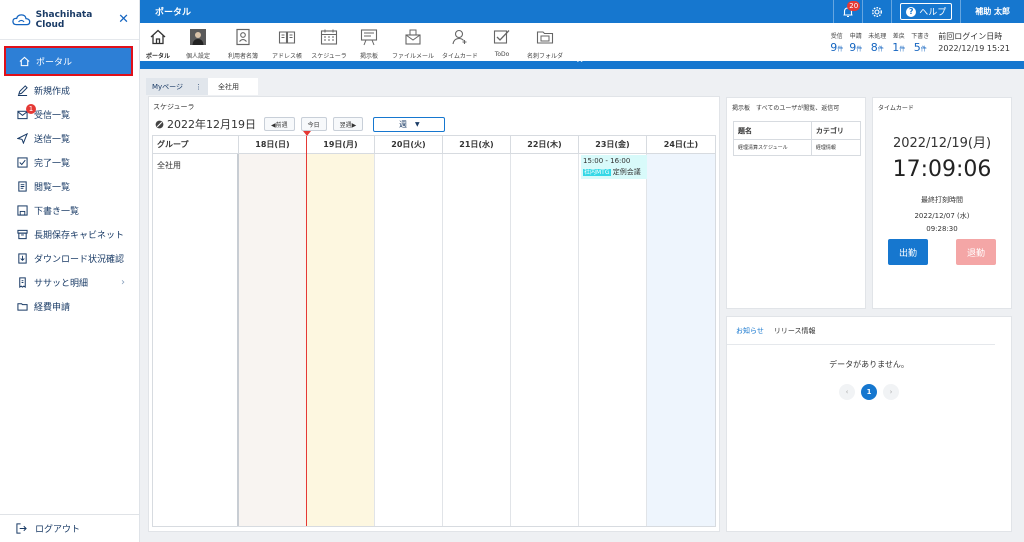 The image size is (1024, 542). I want to click on board-title: 掲示板 すべてのユーザが閲覧、返信可, so click(786, 108).